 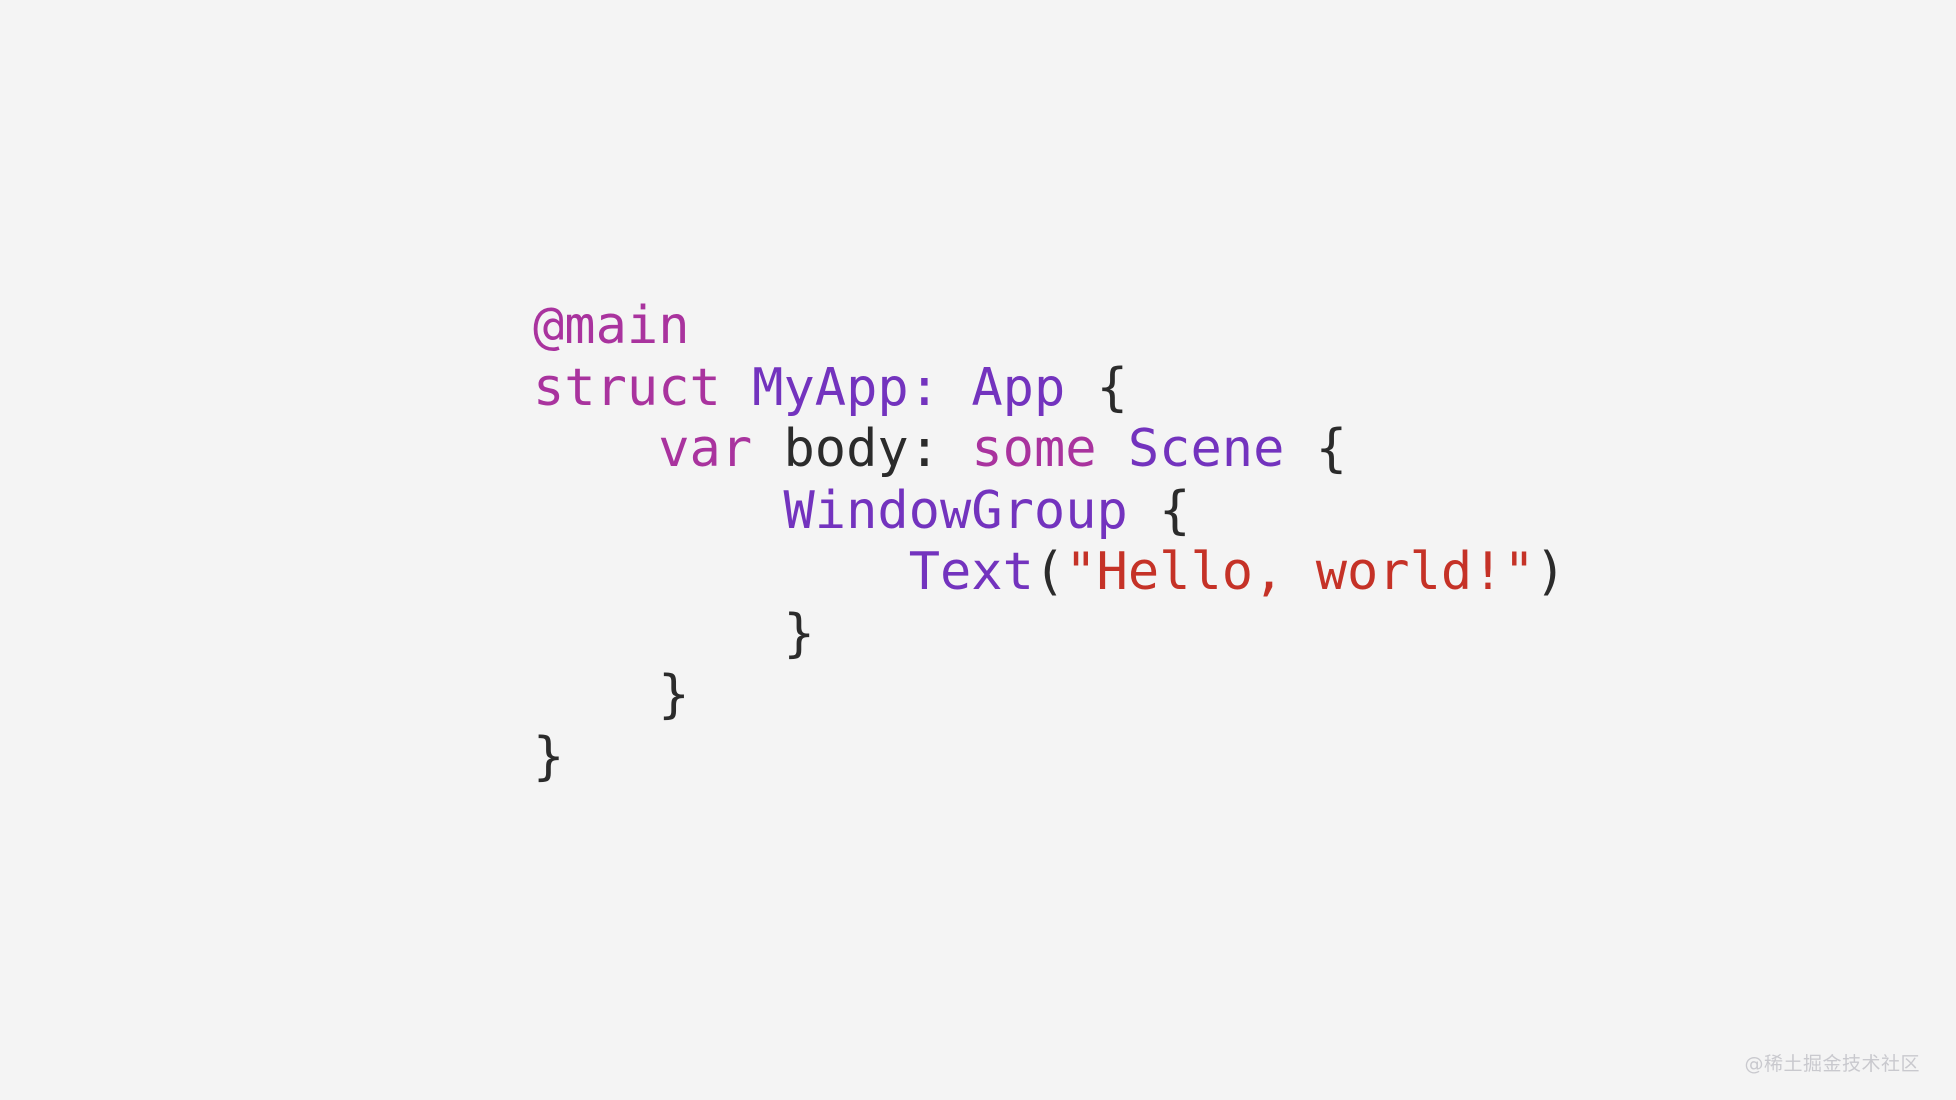 What do you see at coordinates (1206, 449) in the screenshot?
I see `code-token-type: Scene` at bounding box center [1206, 449].